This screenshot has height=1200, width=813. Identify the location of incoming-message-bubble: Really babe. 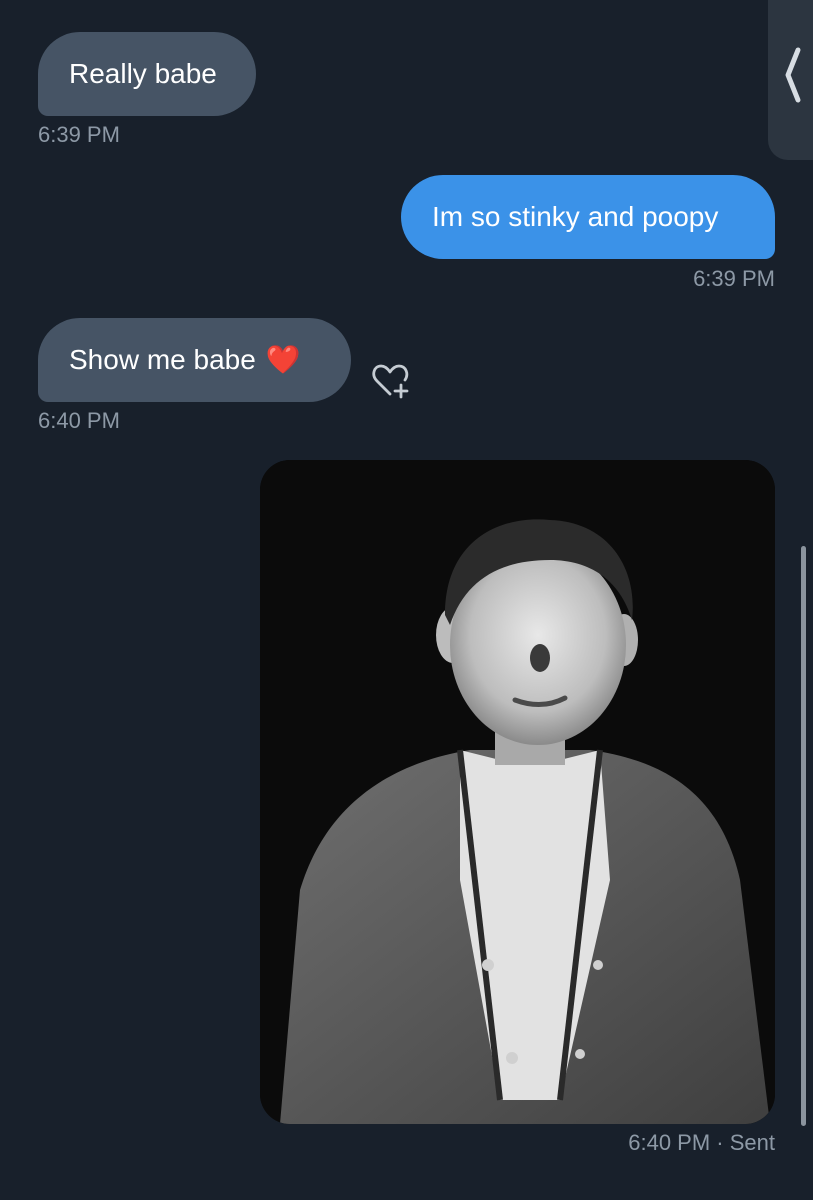
(147, 74).